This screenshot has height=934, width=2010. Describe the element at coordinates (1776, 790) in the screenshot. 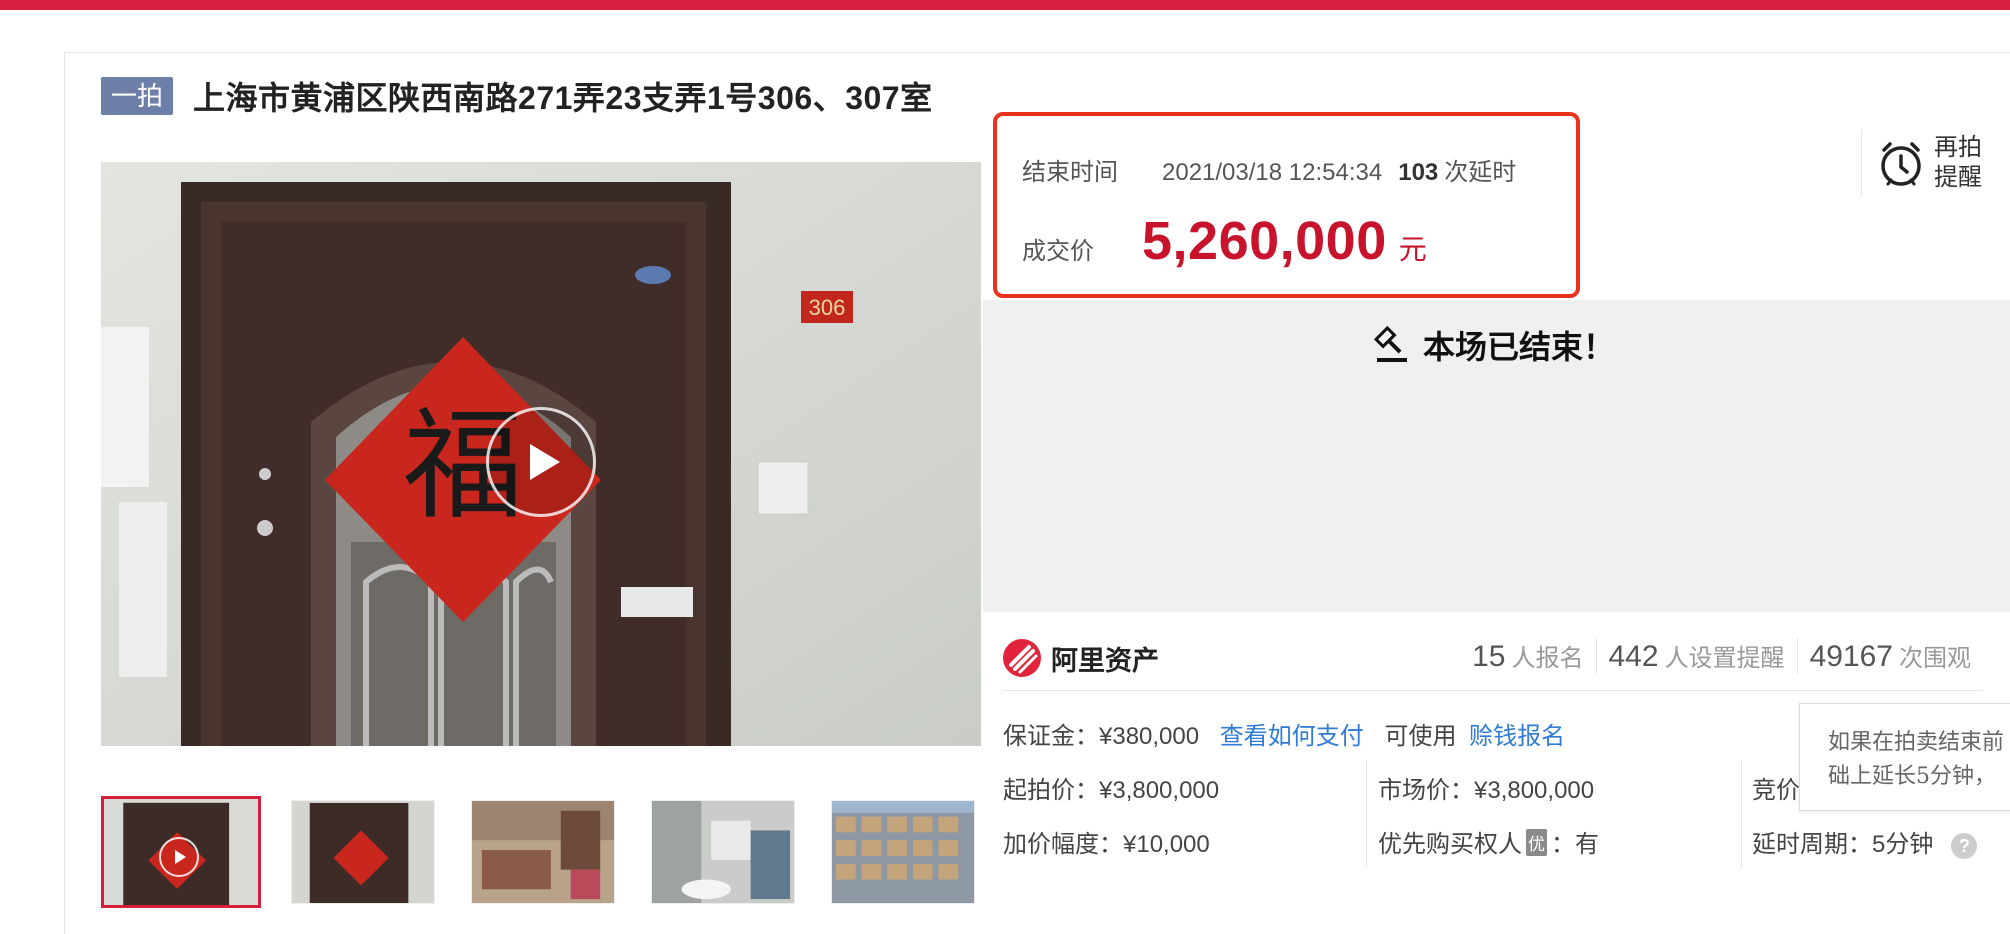

I see `bid-cycle: 竞价` at that location.